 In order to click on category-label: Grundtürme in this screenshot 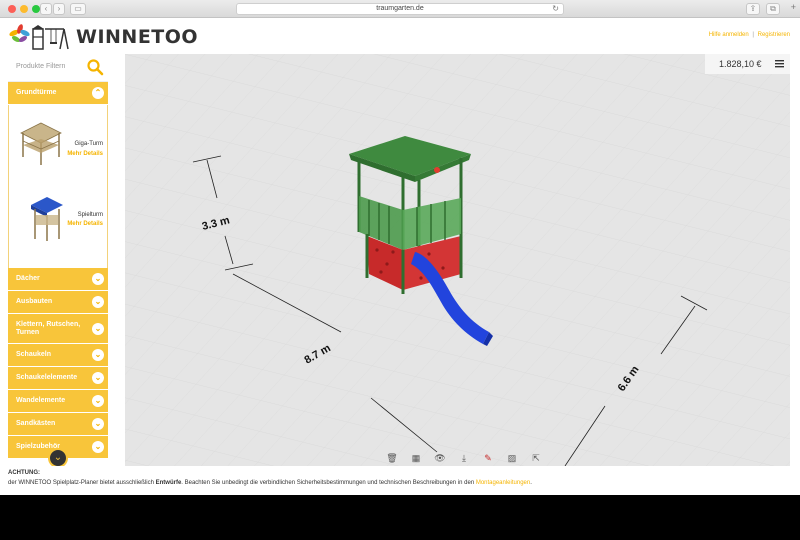, I will do `click(36, 92)`.